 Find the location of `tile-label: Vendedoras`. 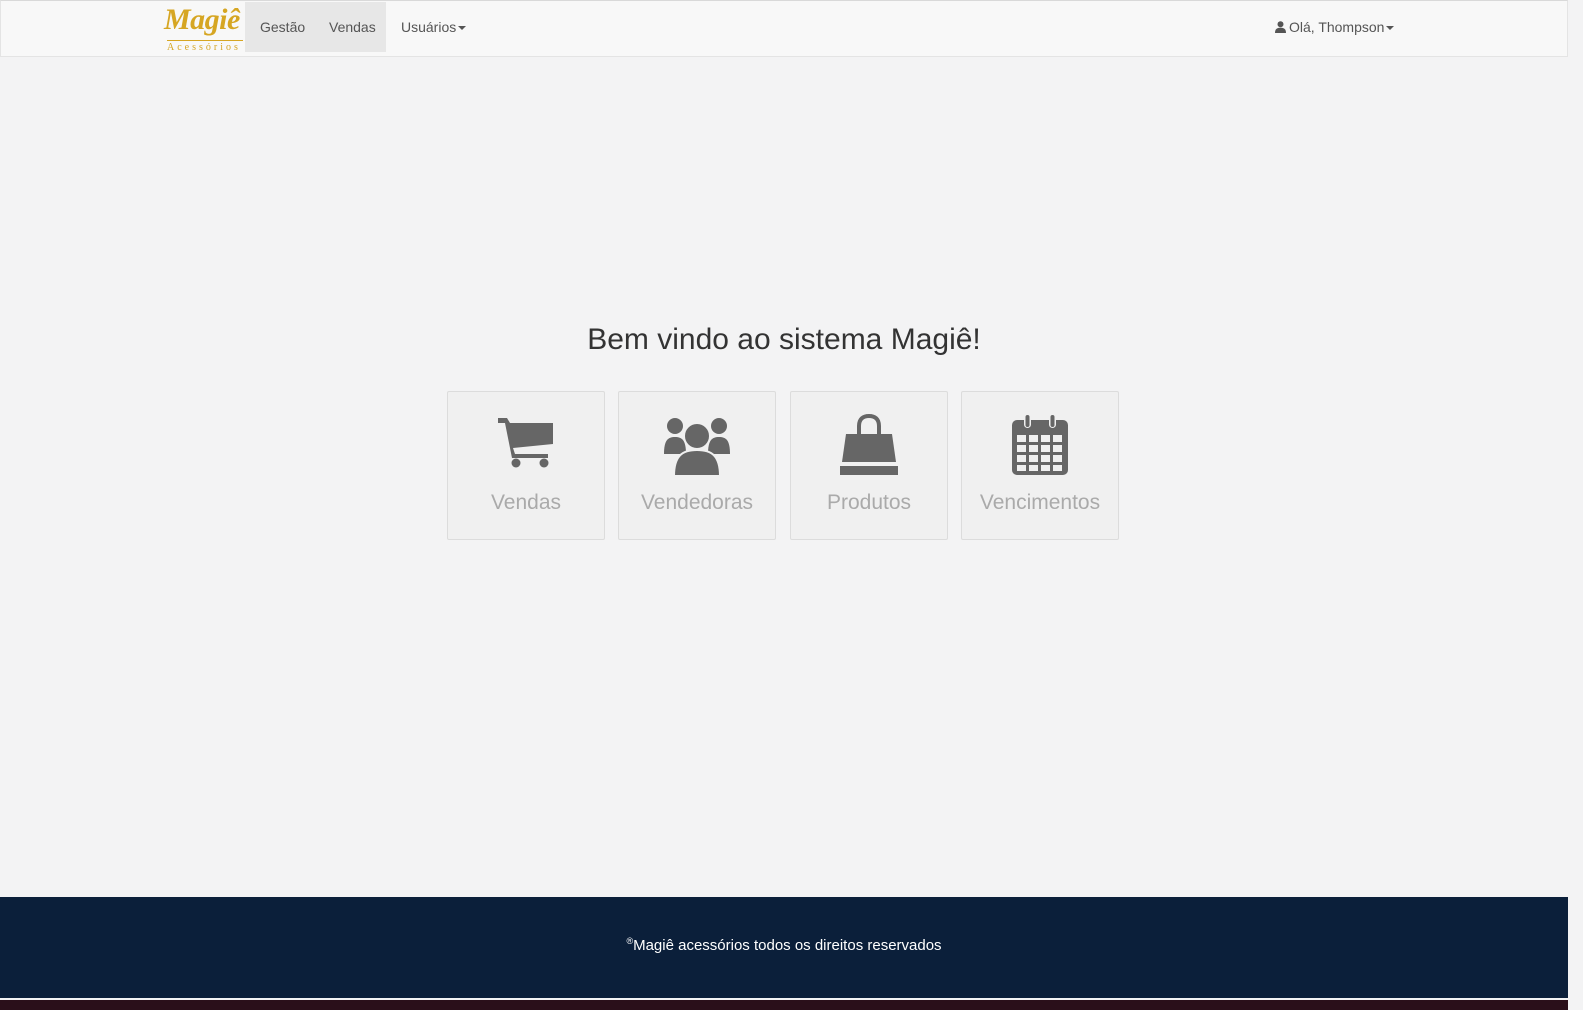

tile-label: Vendedoras is located at coordinates (697, 502).